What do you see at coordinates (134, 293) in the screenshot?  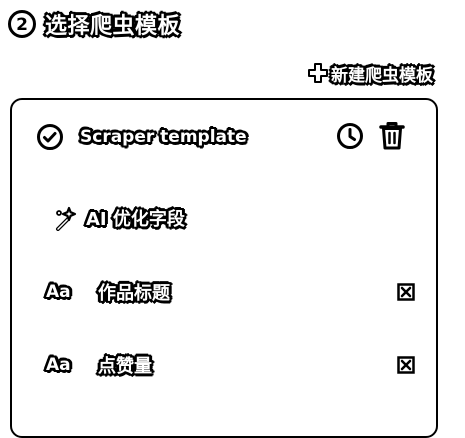 I see `field-label: 作品标题` at bounding box center [134, 293].